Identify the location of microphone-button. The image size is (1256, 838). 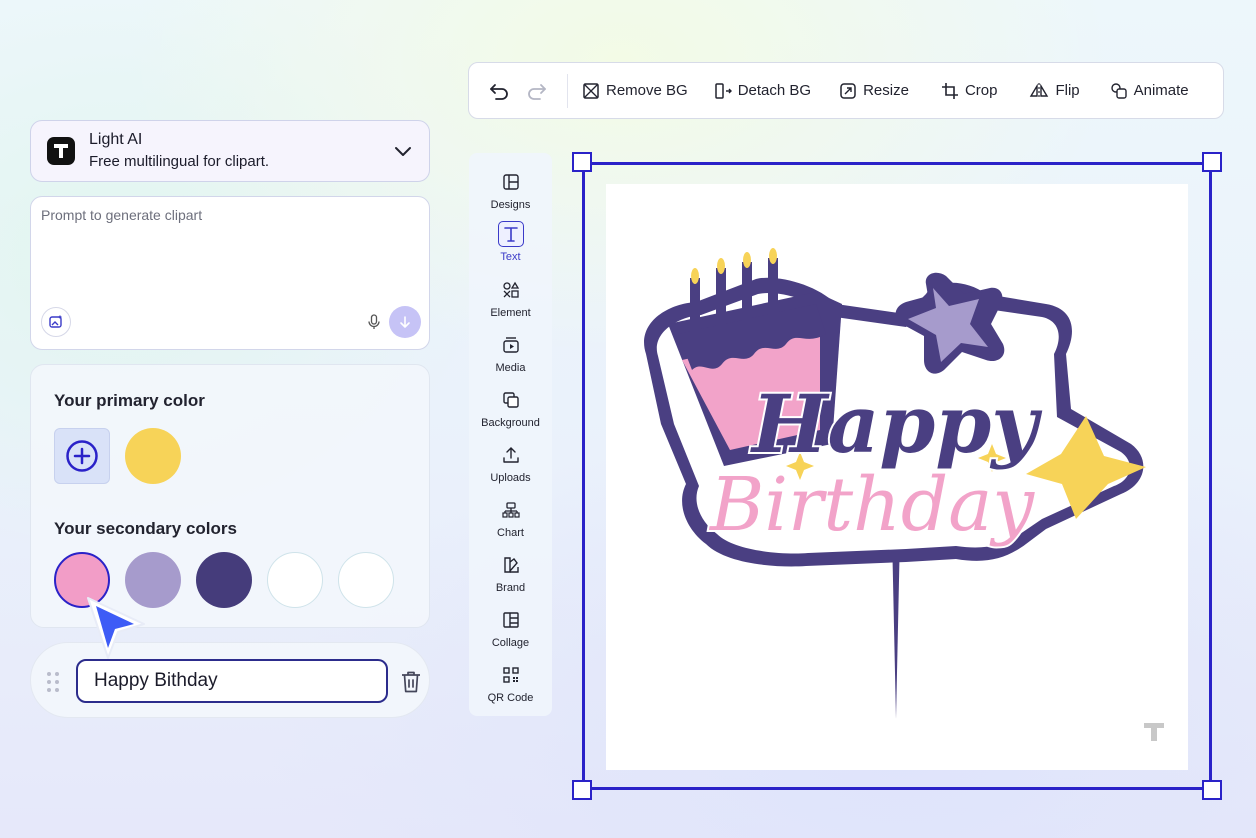
(374, 322).